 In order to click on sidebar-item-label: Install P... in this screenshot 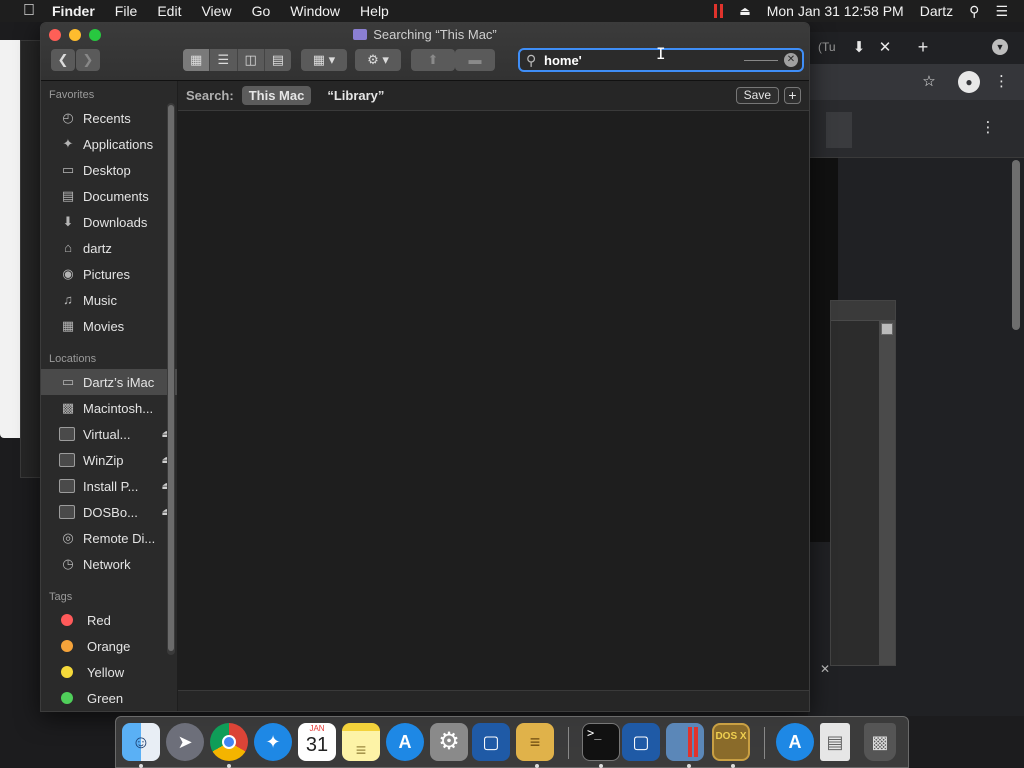, I will do `click(111, 486)`.